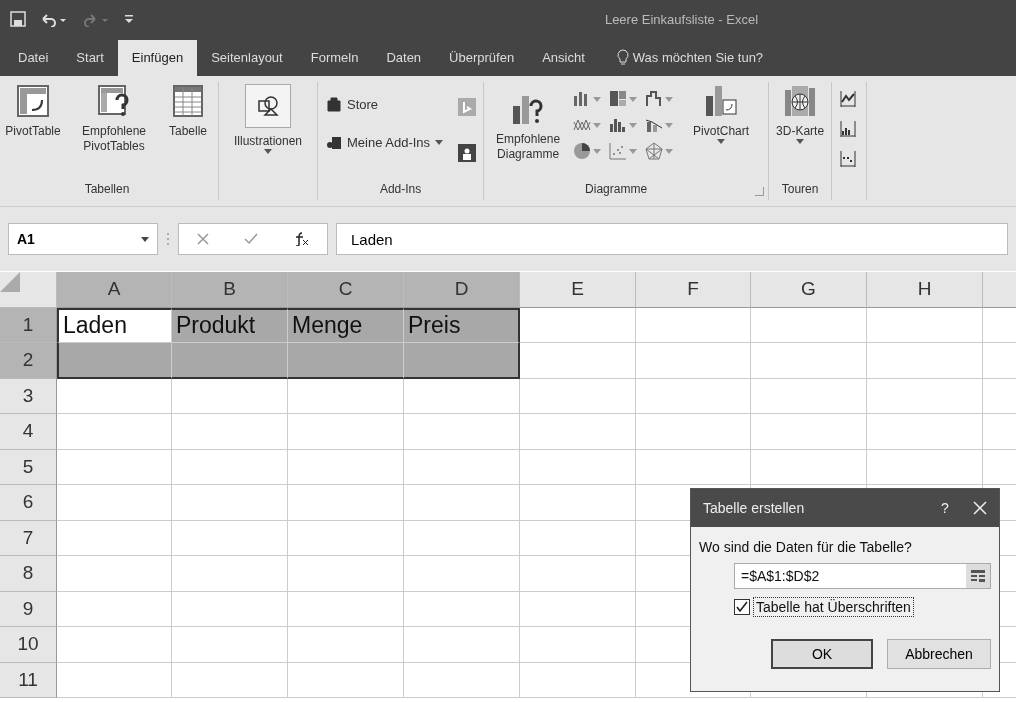  Describe the element at coordinates (822, 654) in the screenshot. I see `dialog-button: OK` at that location.